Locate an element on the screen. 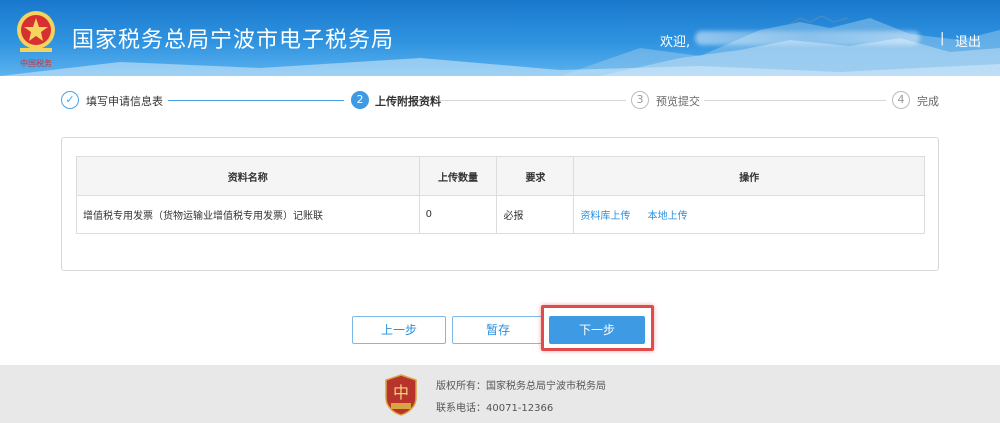 This screenshot has height=423, width=1000. tax-emblem-icon: 中国税务 is located at coordinates (36, 39).